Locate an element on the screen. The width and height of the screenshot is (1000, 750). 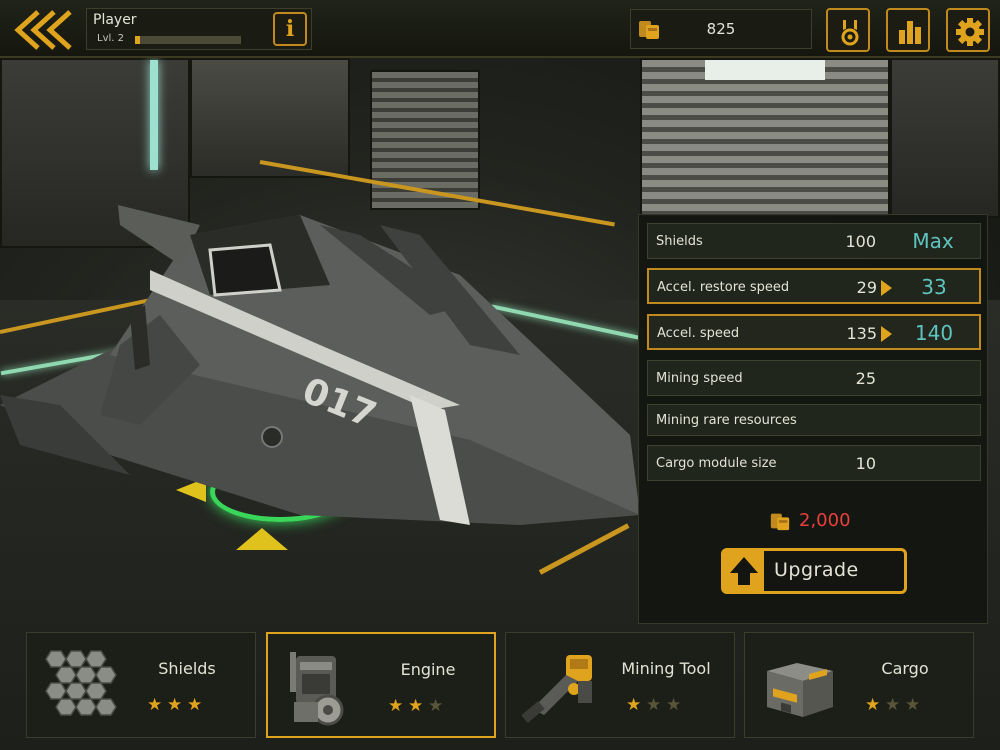
stat-current-value: 29 is located at coordinates (866, 287).